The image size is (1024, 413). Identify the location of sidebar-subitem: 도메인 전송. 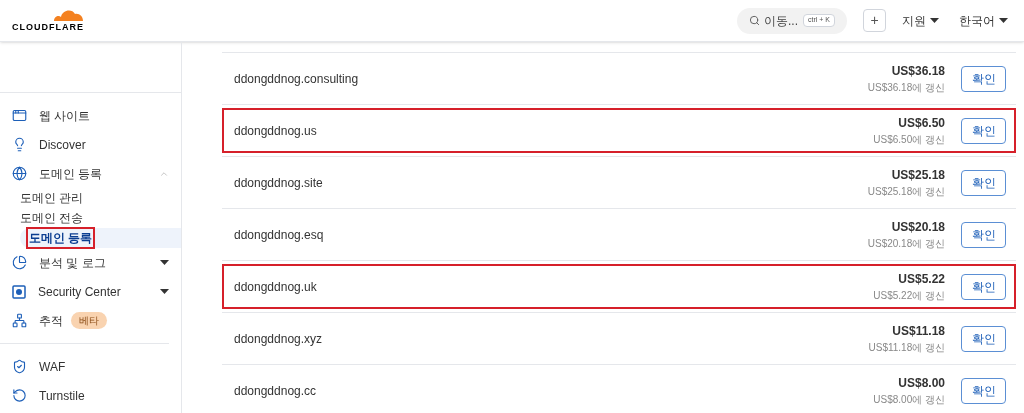
(100, 218).